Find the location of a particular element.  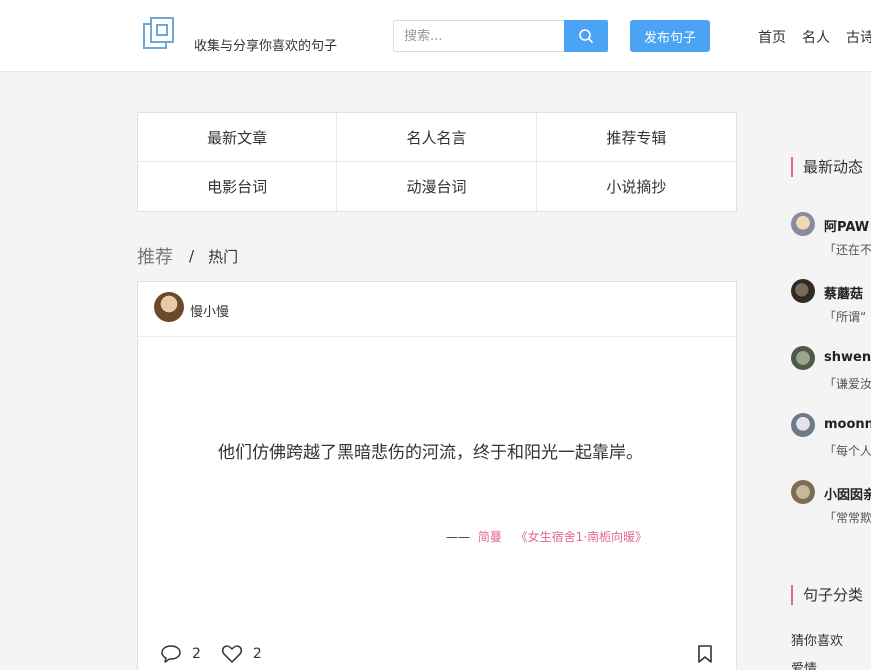

feed-username: shwen is located at coordinates (847, 357).